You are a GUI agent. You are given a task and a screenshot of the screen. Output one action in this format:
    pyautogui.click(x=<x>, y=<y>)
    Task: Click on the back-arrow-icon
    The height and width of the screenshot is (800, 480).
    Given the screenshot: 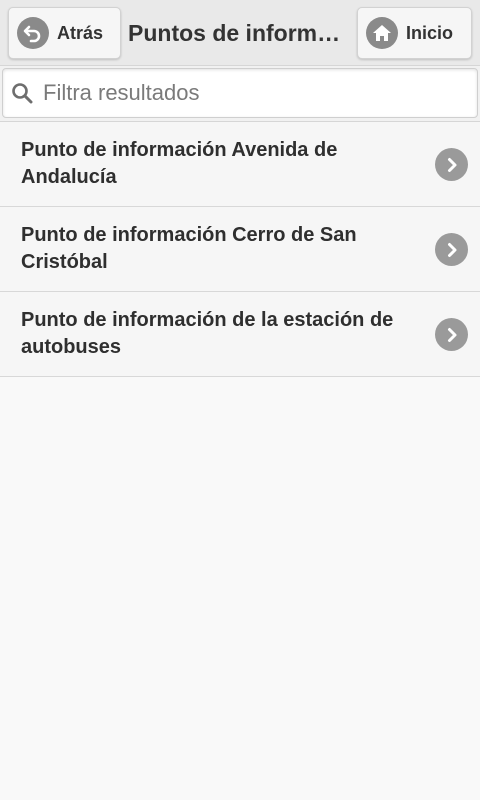 What is the action you would take?
    pyautogui.click(x=33, y=33)
    